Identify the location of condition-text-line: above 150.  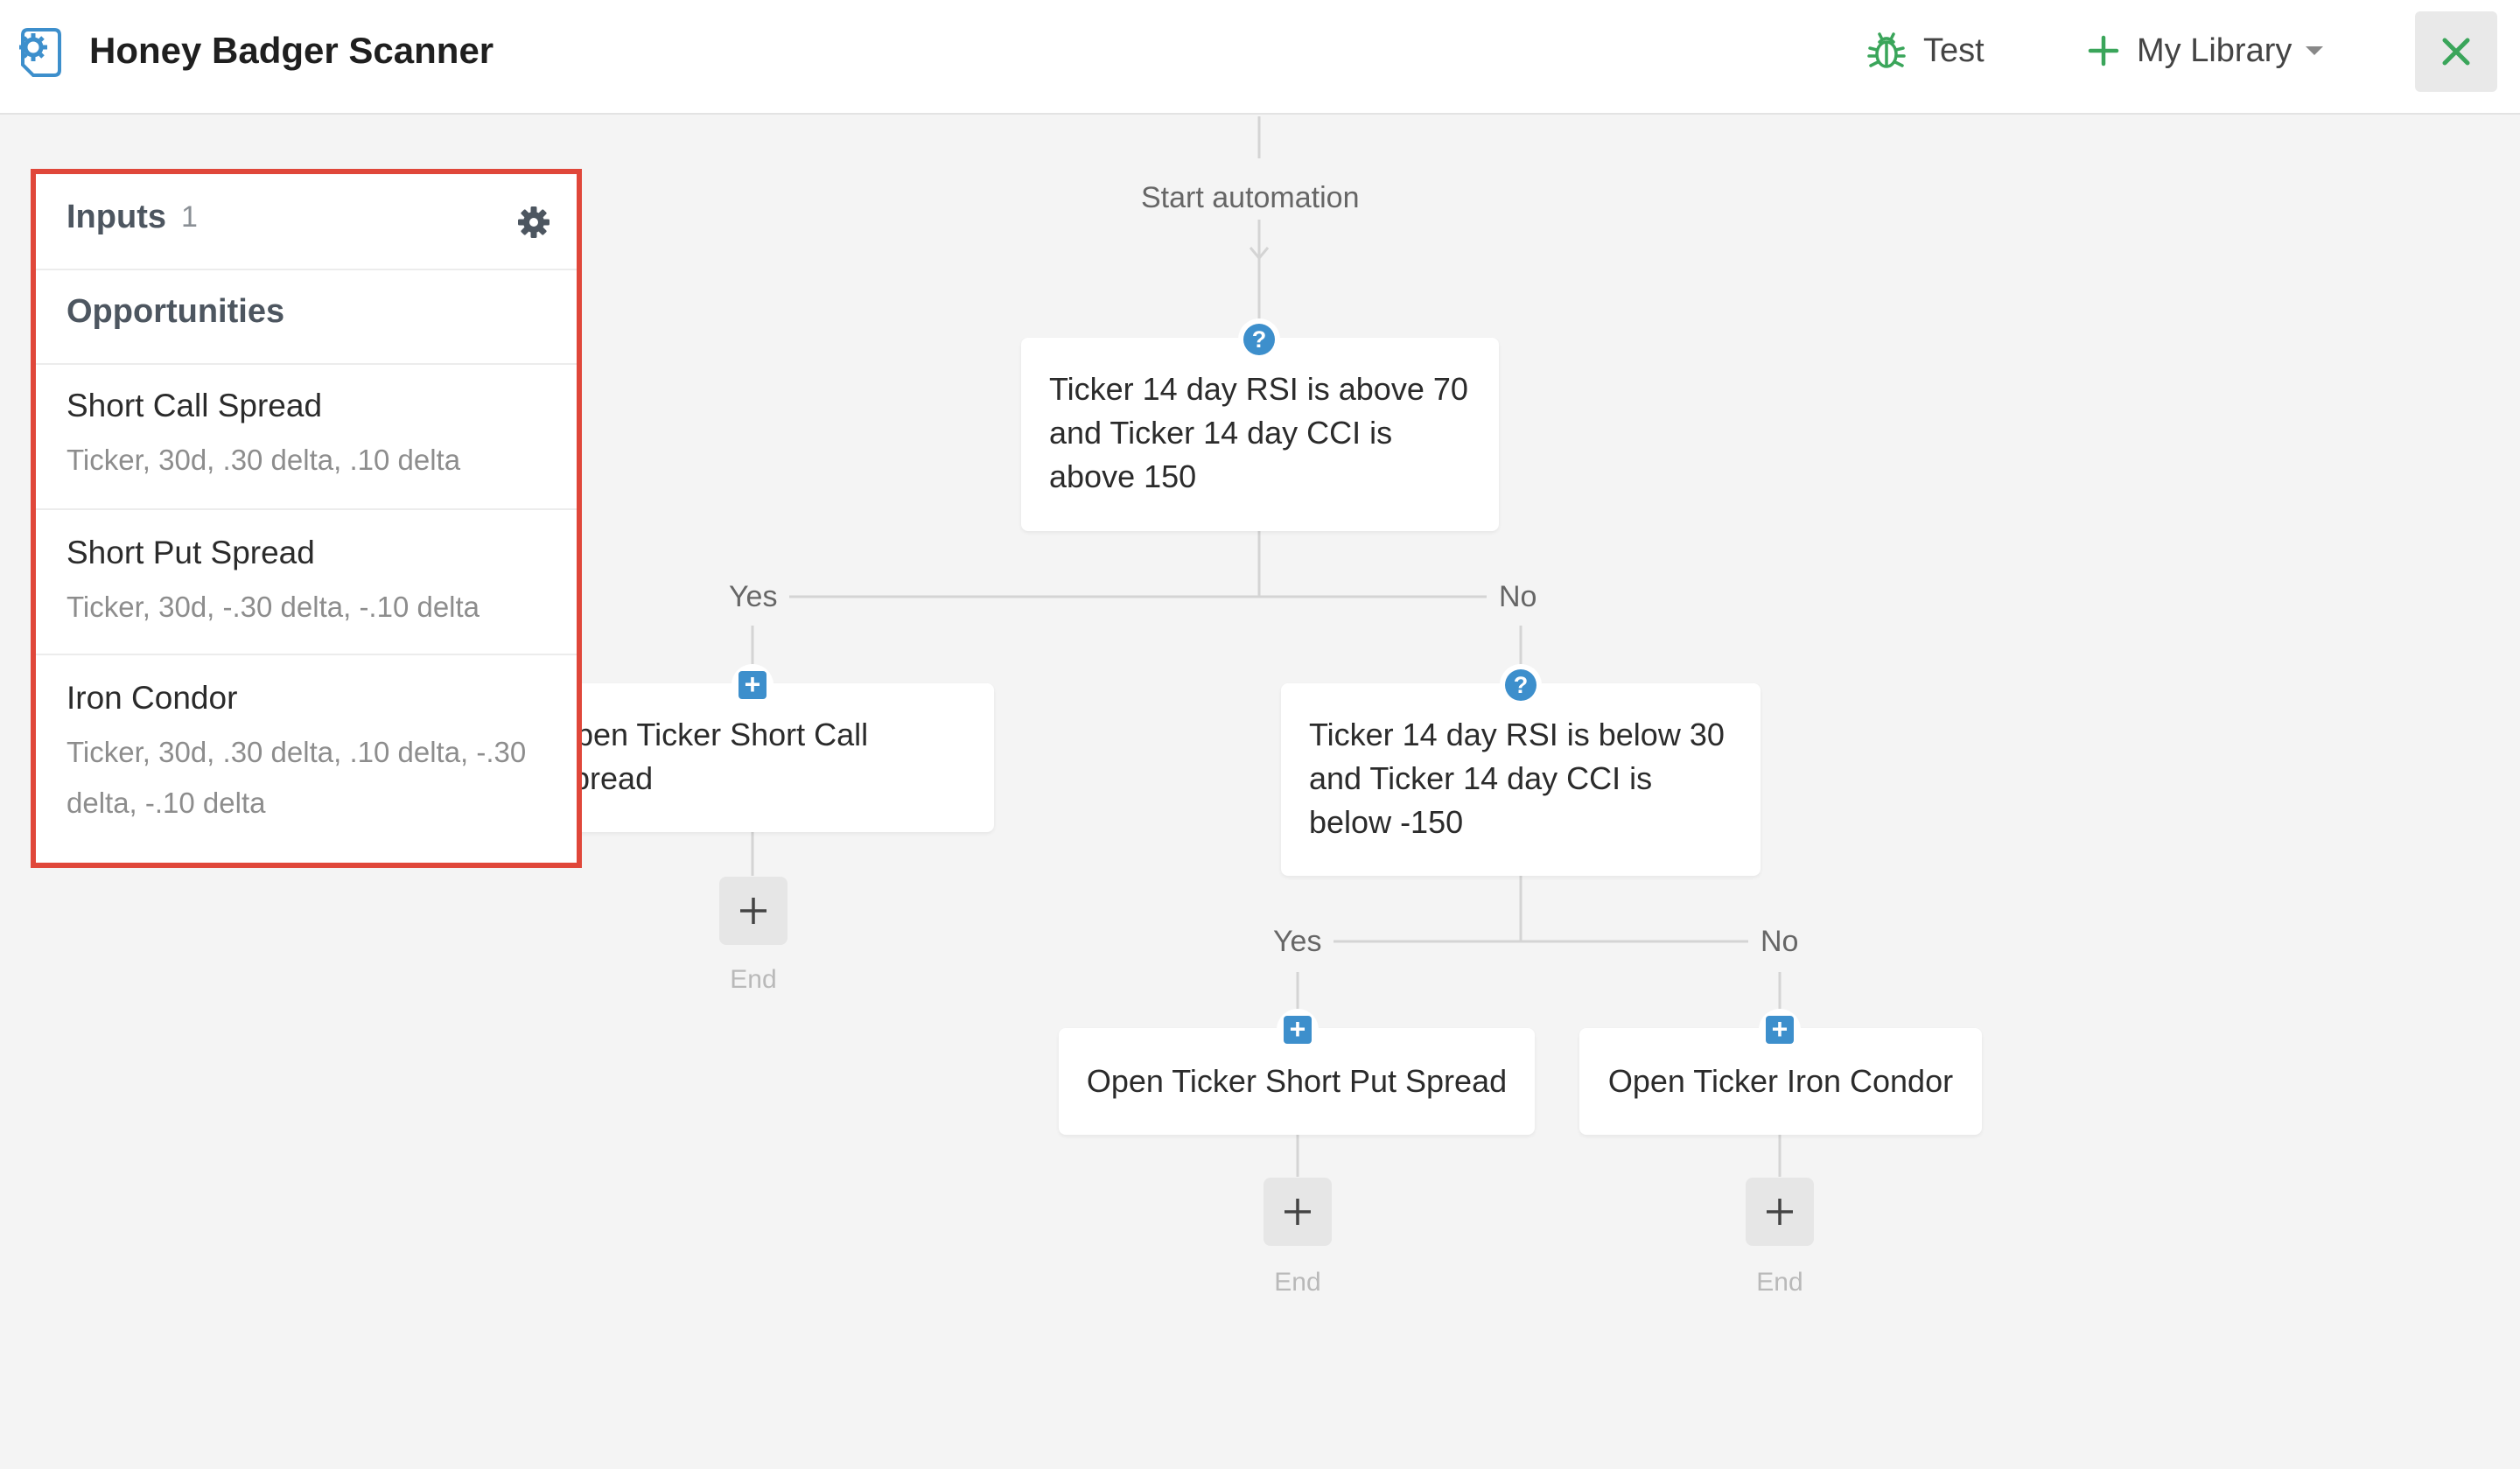
(1123, 476).